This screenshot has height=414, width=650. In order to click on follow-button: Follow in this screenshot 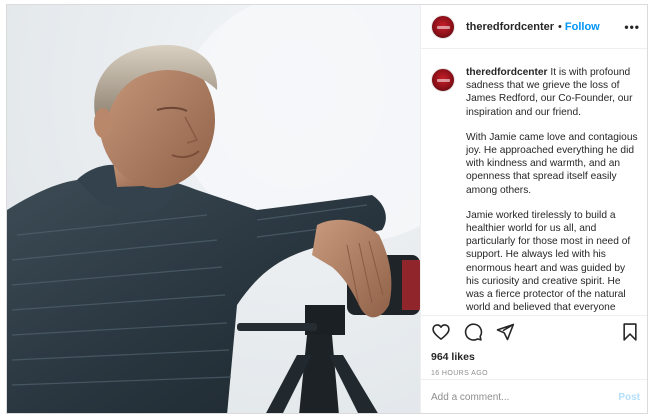, I will do `click(582, 27)`.